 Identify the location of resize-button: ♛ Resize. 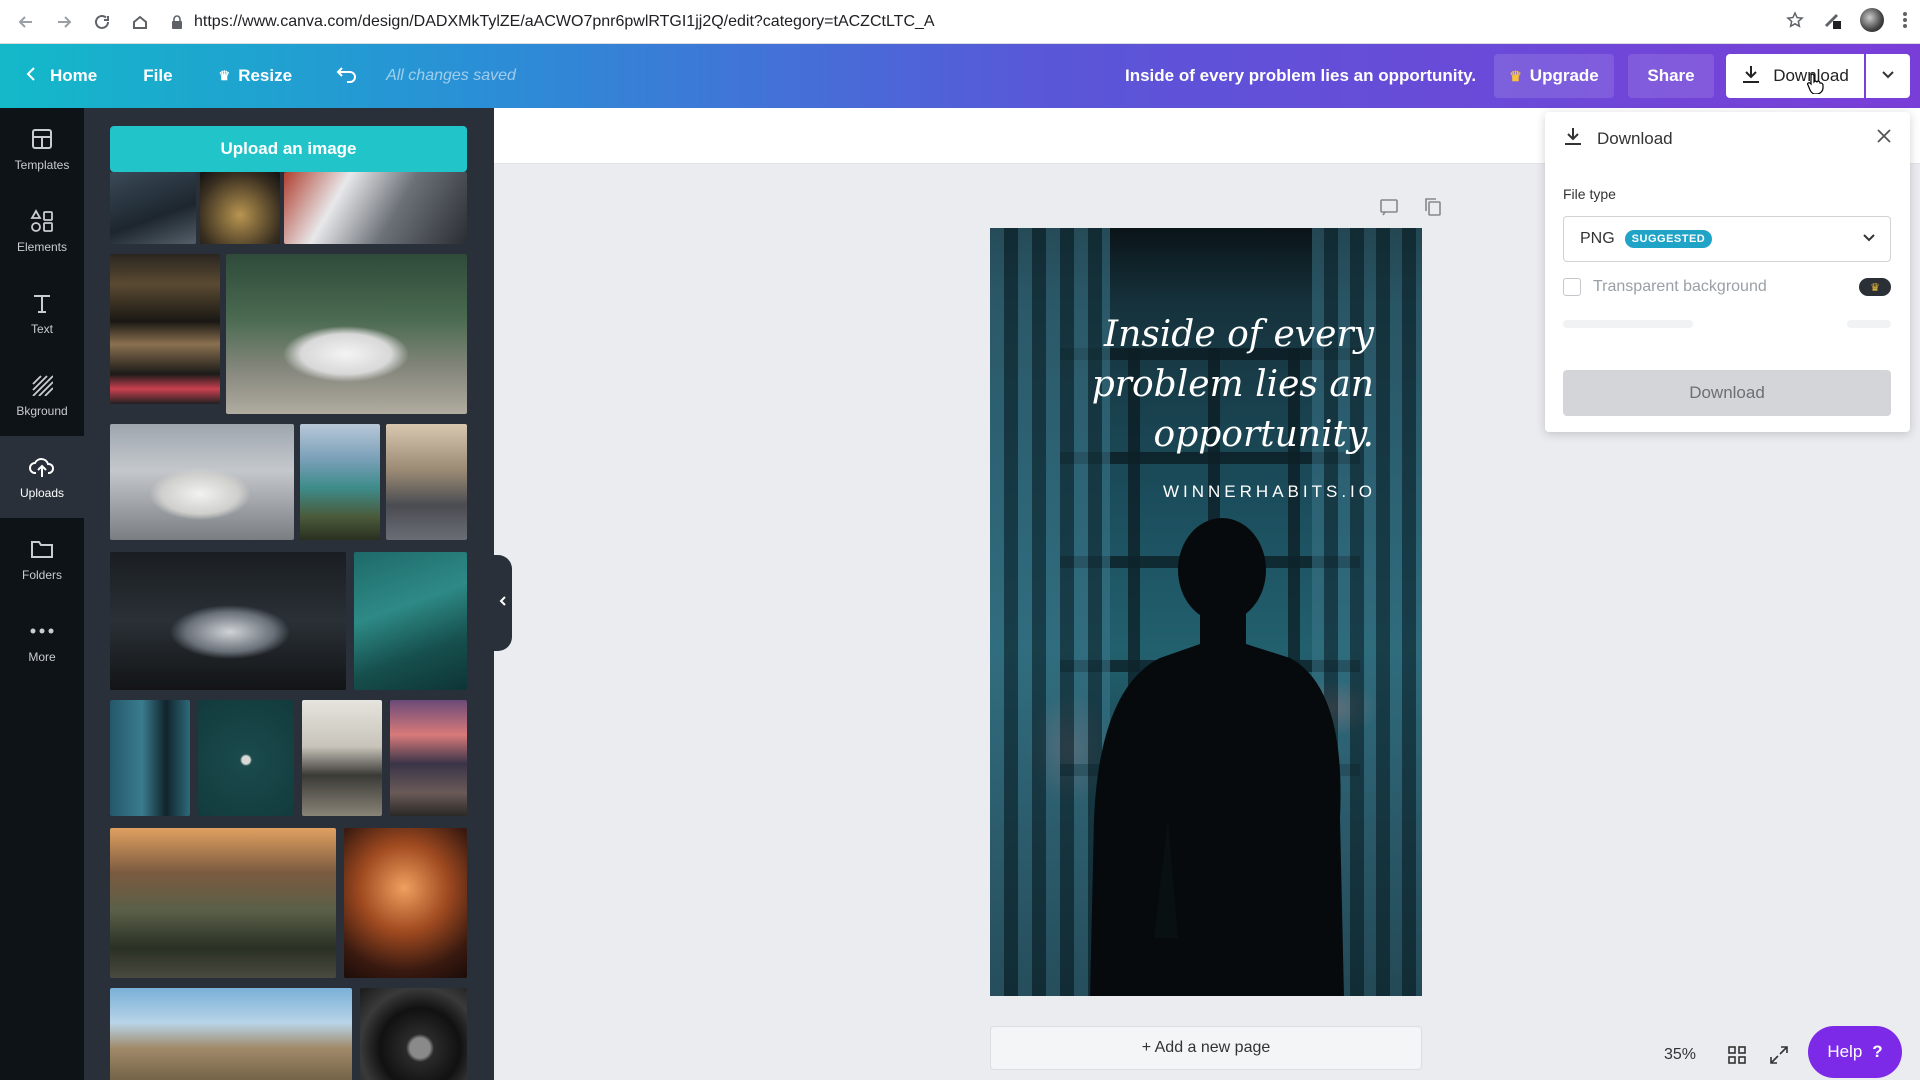
(256, 76).